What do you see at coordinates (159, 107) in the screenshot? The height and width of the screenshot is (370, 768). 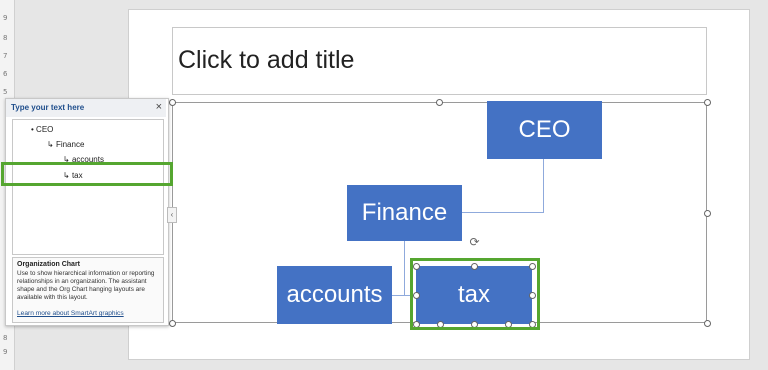 I see `close-icon: ×` at bounding box center [159, 107].